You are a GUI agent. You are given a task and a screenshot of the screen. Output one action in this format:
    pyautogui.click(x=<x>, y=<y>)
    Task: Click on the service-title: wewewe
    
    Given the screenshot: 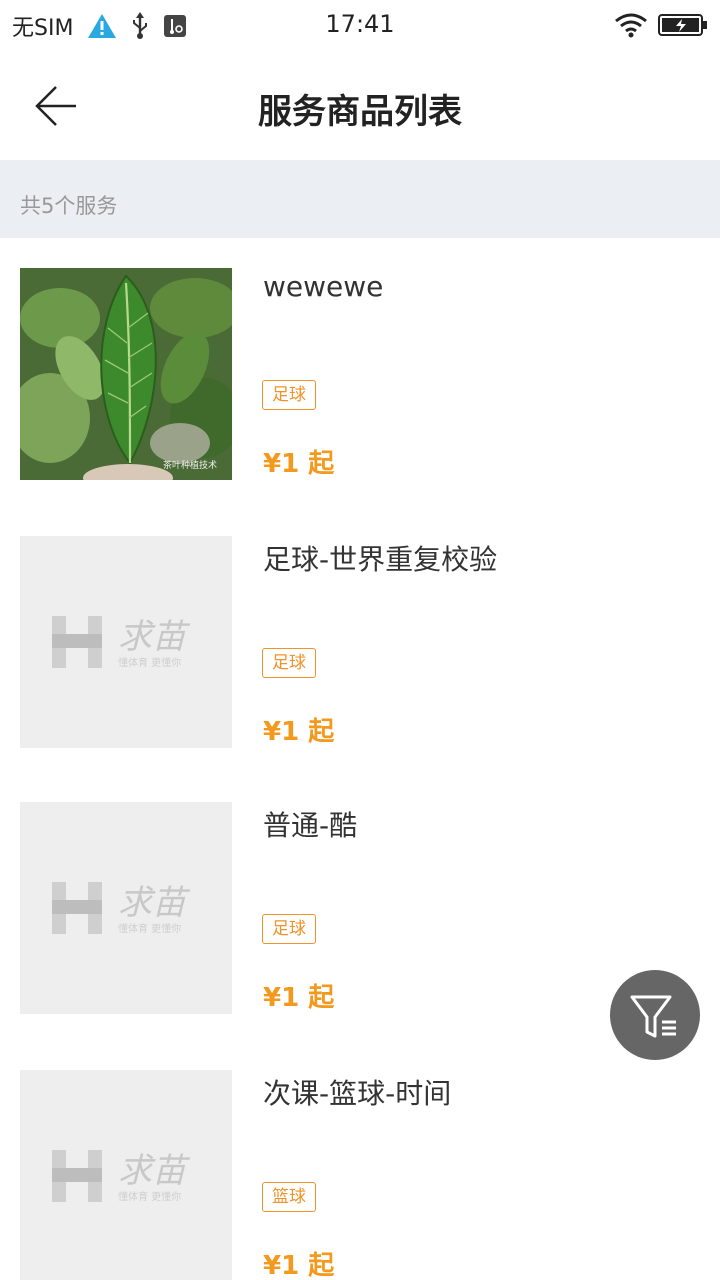 What is the action you would take?
    pyautogui.click(x=323, y=286)
    